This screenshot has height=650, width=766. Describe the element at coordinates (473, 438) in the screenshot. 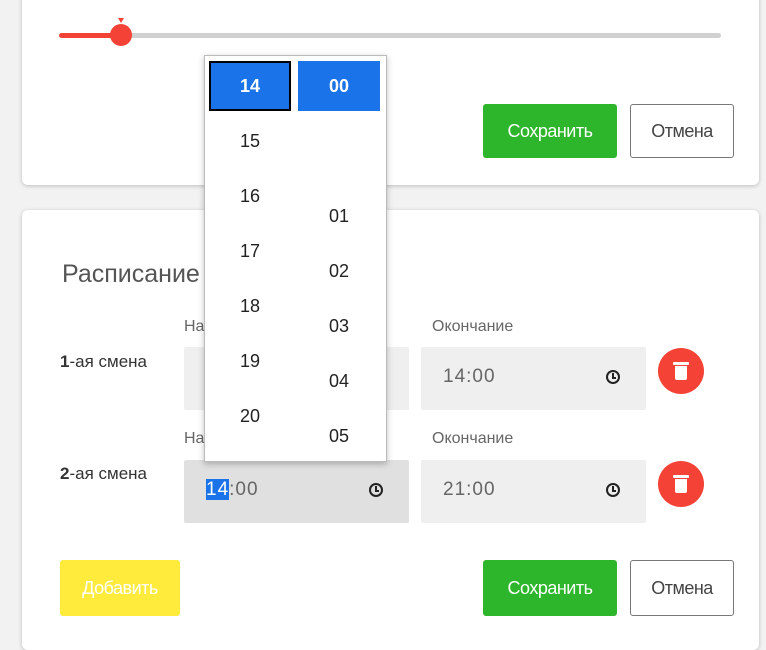

I see `shift-2-end-label: Окончание` at that location.